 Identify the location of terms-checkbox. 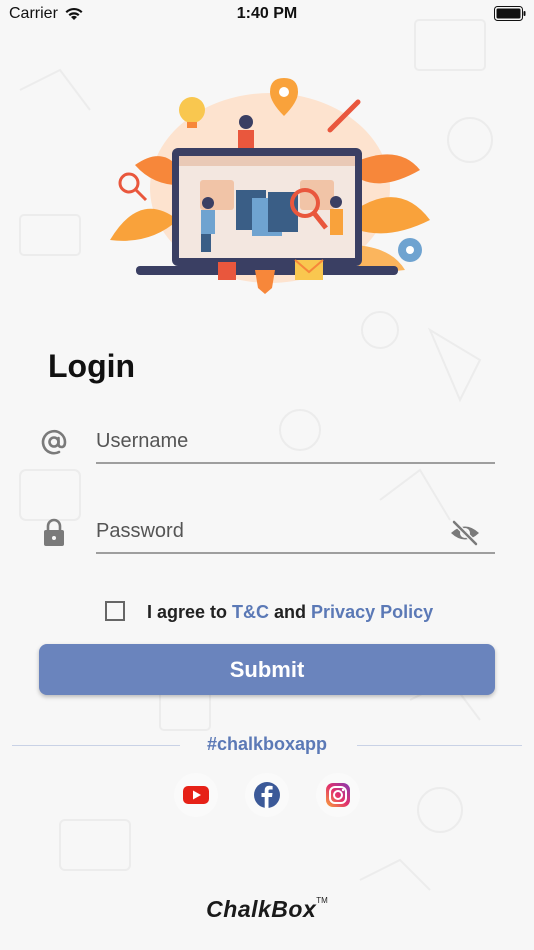
(115, 611).